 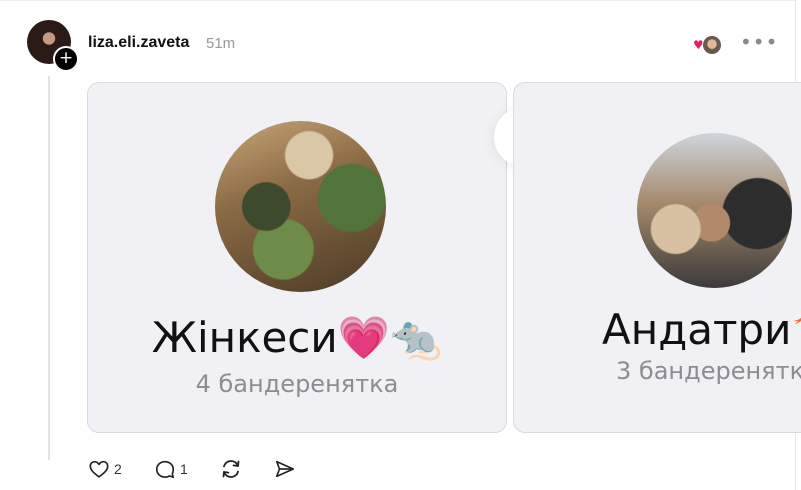 What do you see at coordinates (99, 469) in the screenshot?
I see `heart-icon` at bounding box center [99, 469].